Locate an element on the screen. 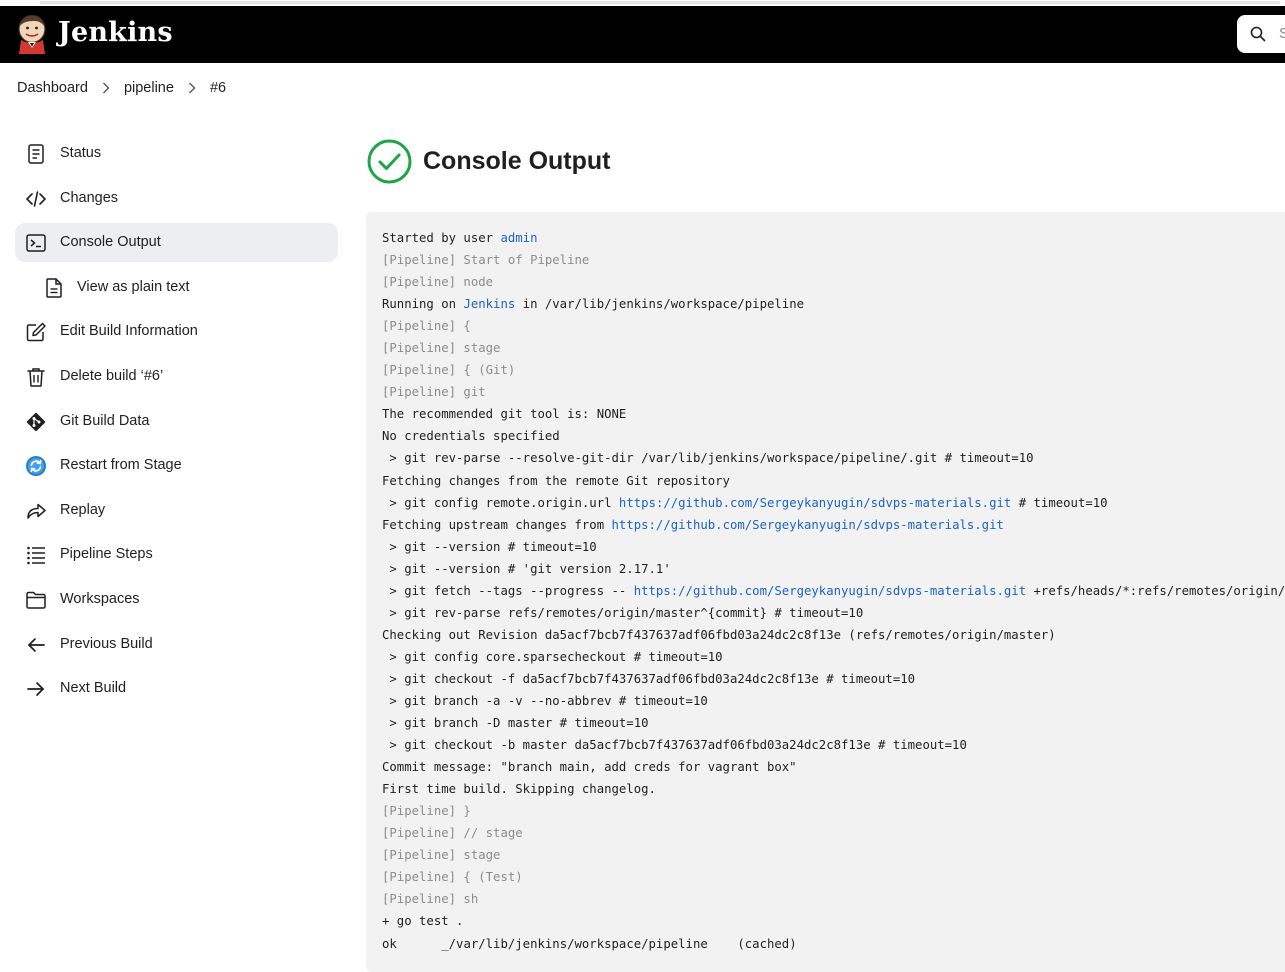  console-text: Running on is located at coordinates (423, 304).